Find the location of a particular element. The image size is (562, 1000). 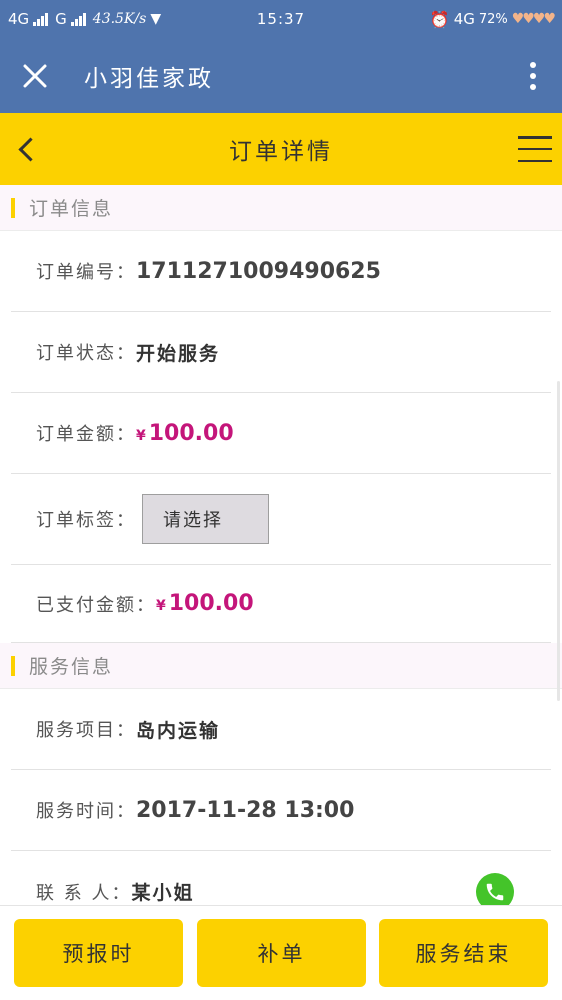

order-number-row: 订单编号： 1711271009490625 is located at coordinates (281, 271).